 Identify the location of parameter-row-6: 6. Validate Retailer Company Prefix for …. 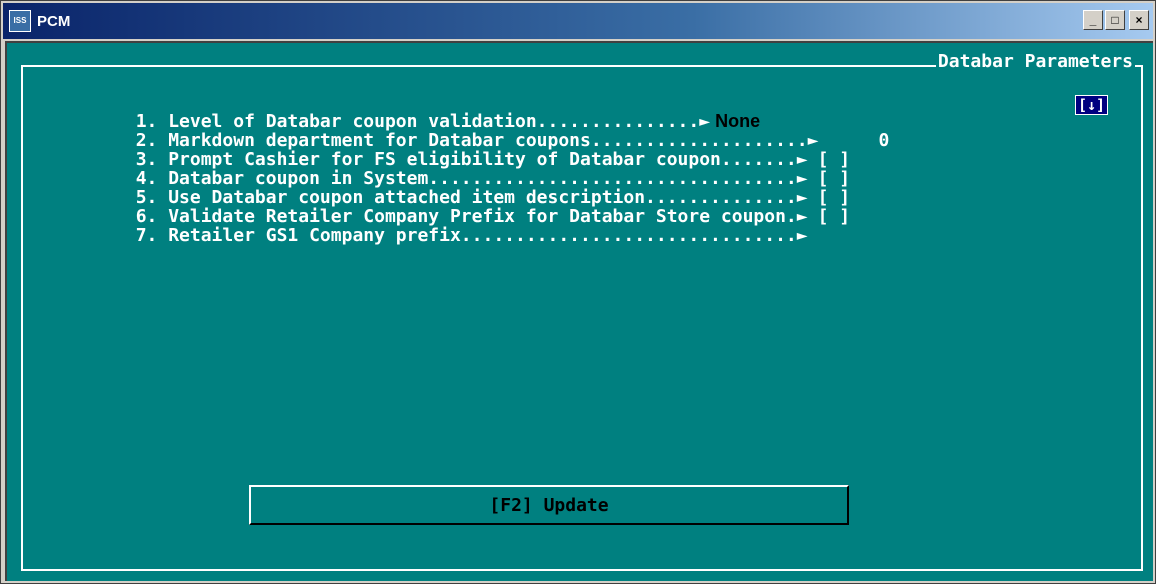
(469, 207).